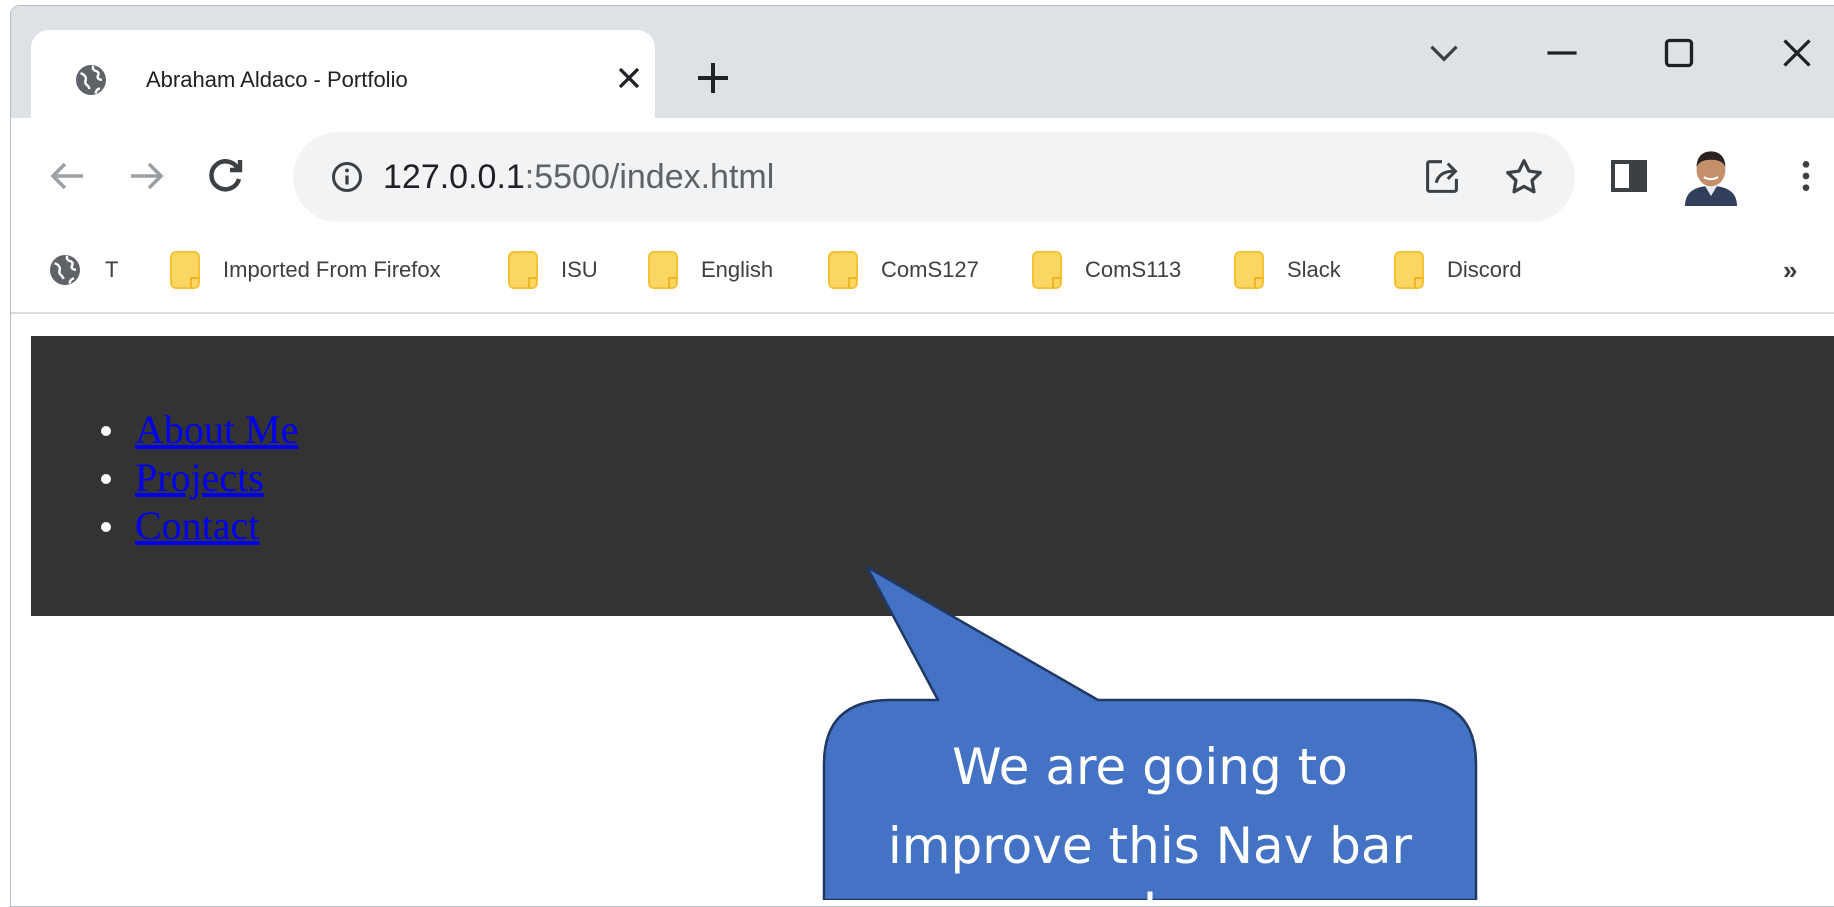  What do you see at coordinates (1150, 732) in the screenshot?
I see `annotation-overlay: We are going to improve this Nav bar !` at bounding box center [1150, 732].